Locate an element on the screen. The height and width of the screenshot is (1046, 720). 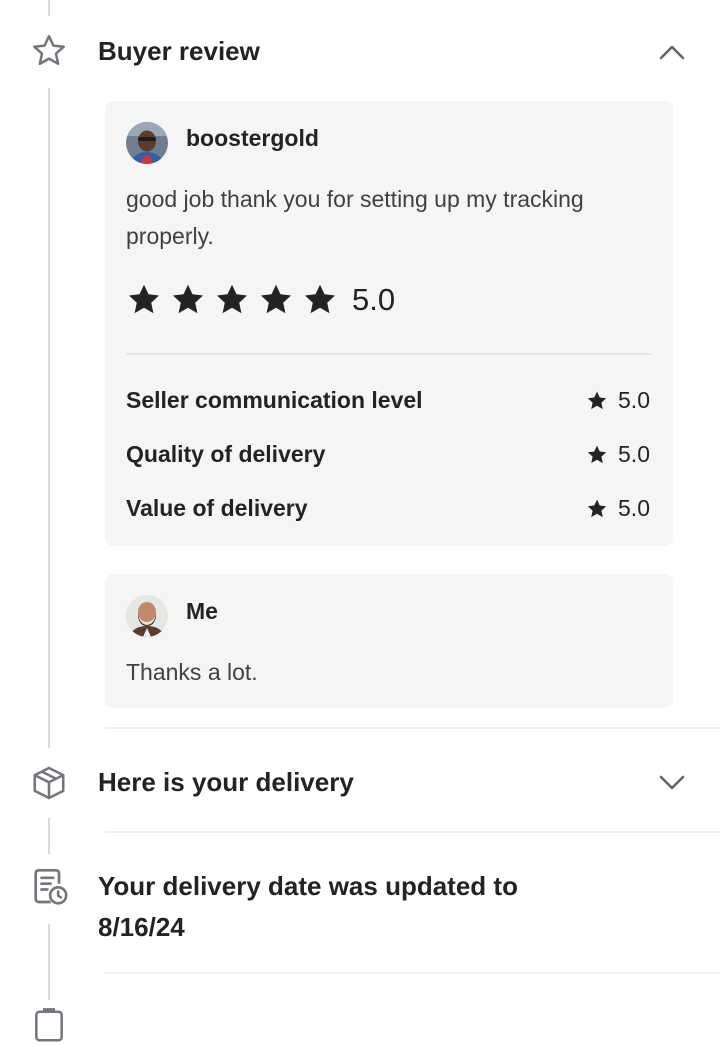
star-outline-icon is located at coordinates (49, 51).